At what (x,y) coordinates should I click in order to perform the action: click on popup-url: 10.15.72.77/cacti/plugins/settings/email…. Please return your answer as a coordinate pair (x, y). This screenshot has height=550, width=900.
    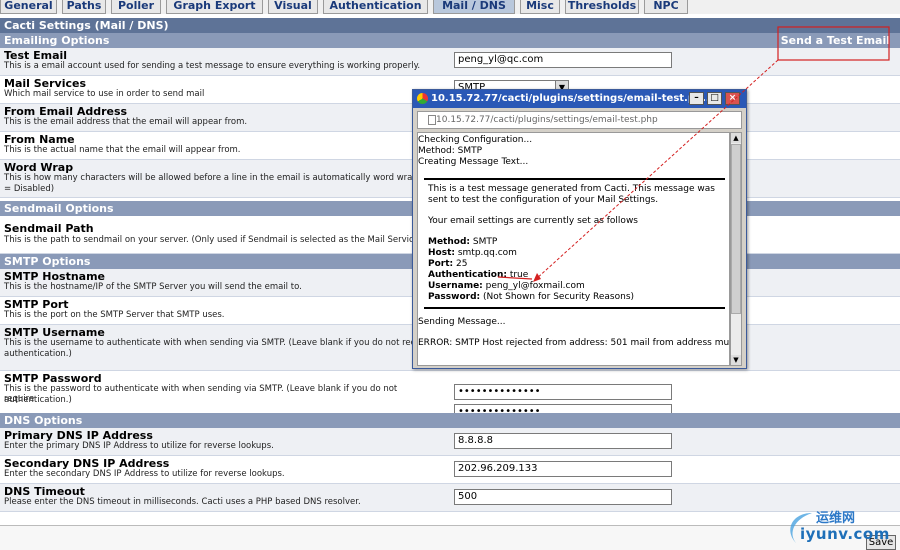
    Looking at the image, I should click on (547, 120).